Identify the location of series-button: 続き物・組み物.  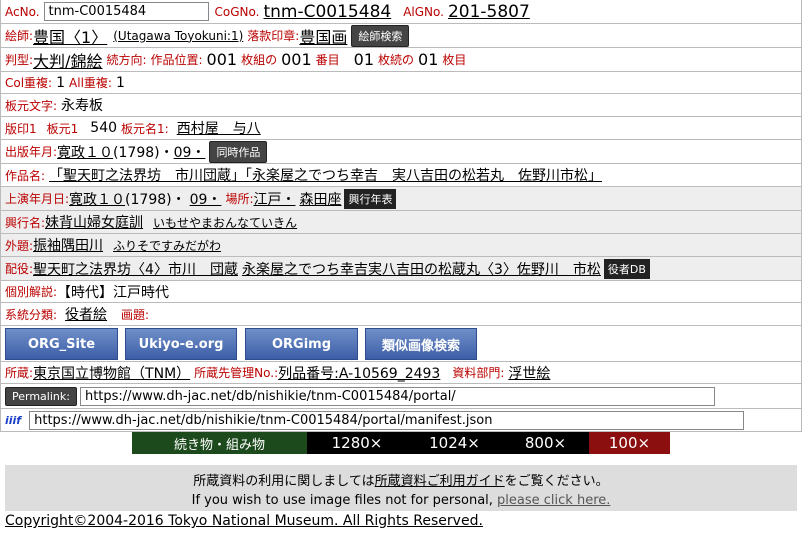
(219, 443).